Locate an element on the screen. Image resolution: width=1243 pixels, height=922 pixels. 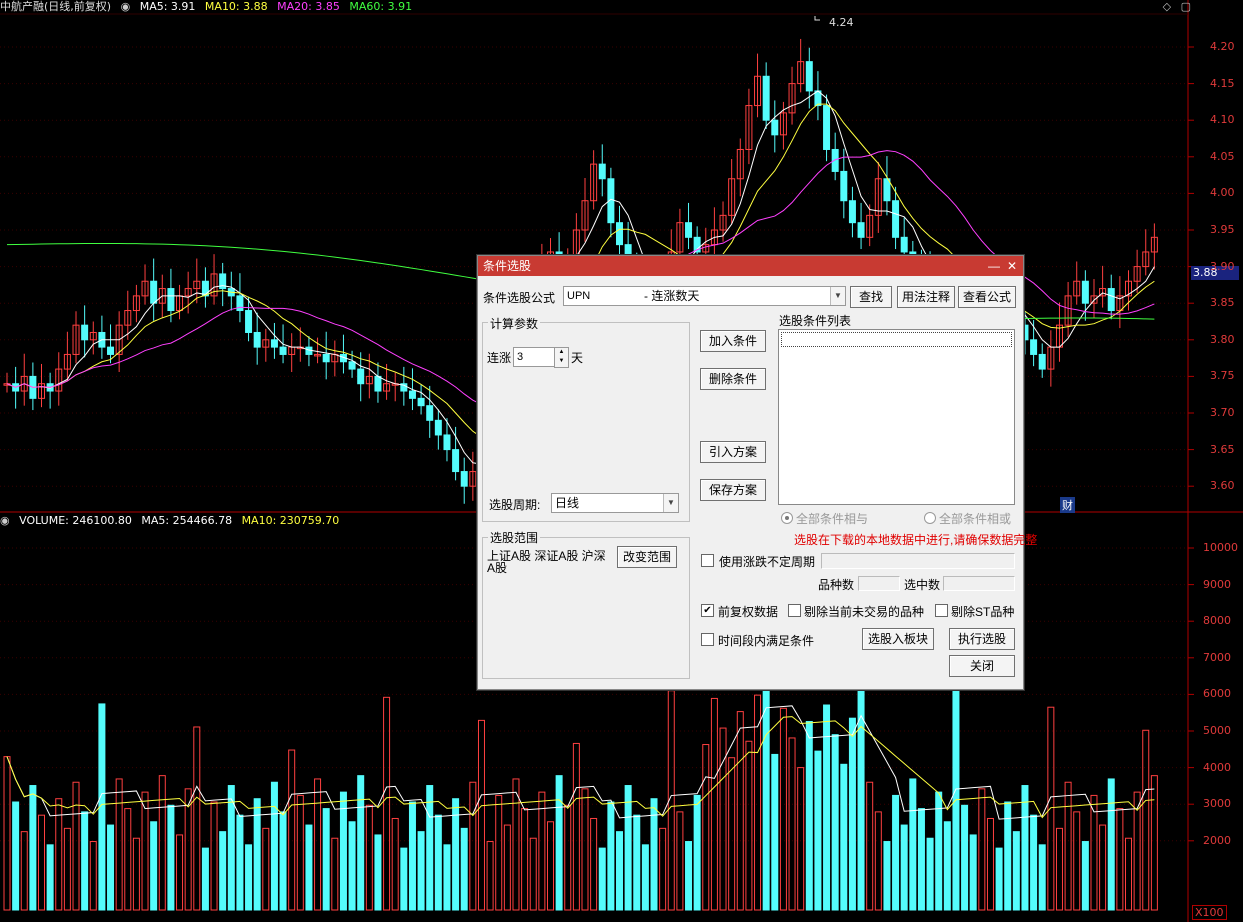
delete-condition-button: 删除条件 is located at coordinates (733, 379).